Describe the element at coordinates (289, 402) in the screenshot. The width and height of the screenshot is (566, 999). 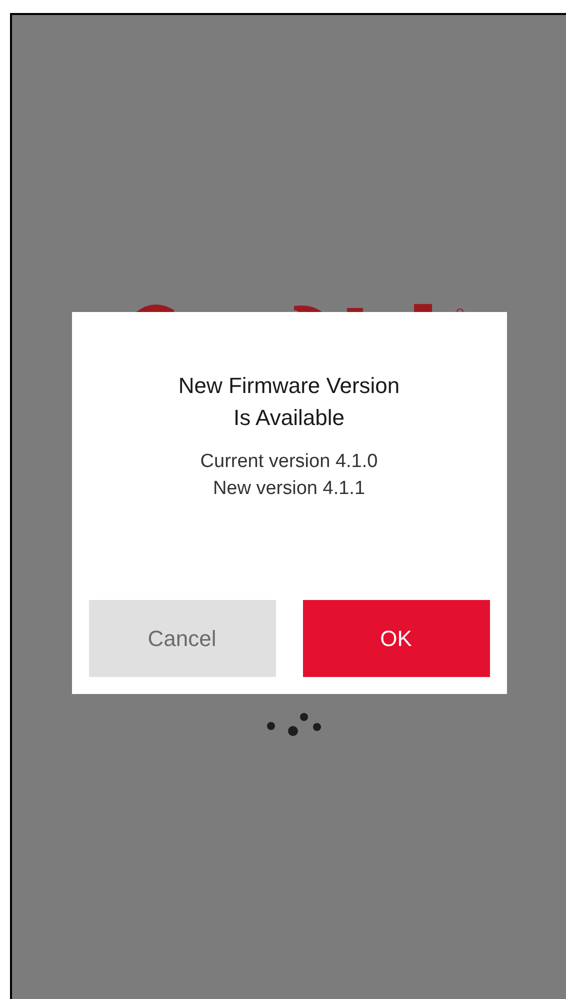
I see `dialog-title: New Firmware Version Is Available` at that location.